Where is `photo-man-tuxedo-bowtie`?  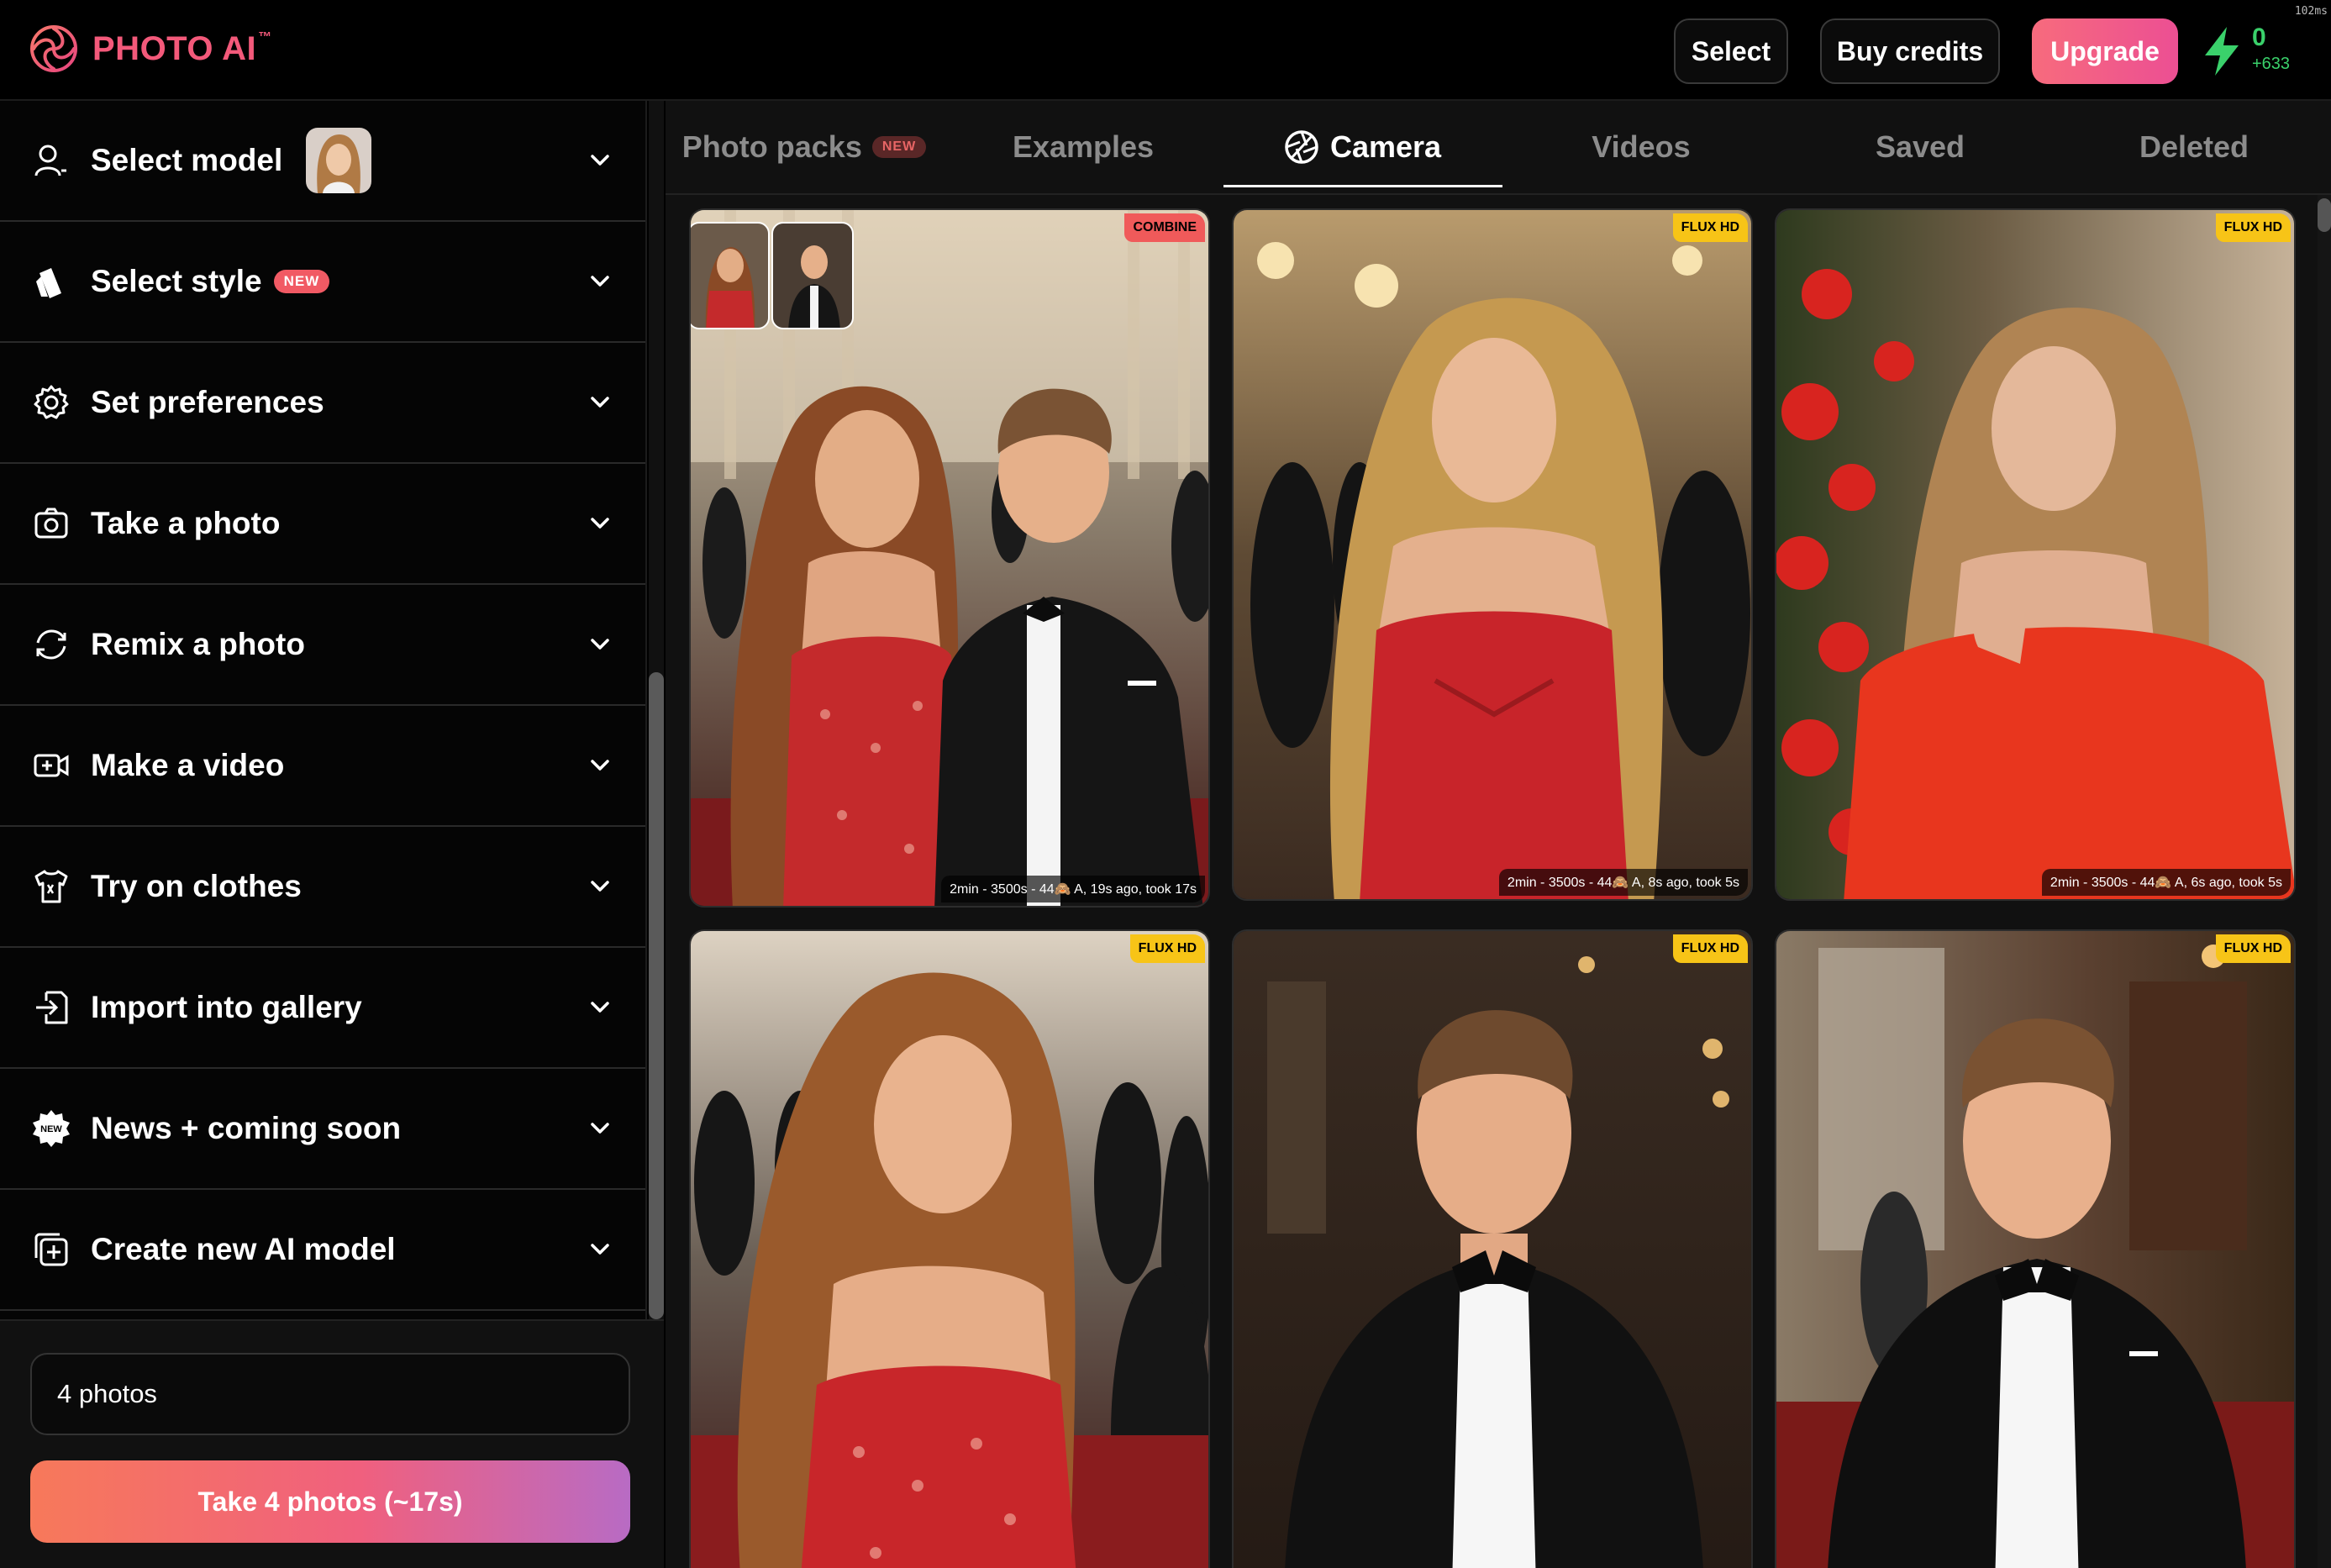
photo-man-tuxedo-bowtie is located at coordinates (2035, 1249).